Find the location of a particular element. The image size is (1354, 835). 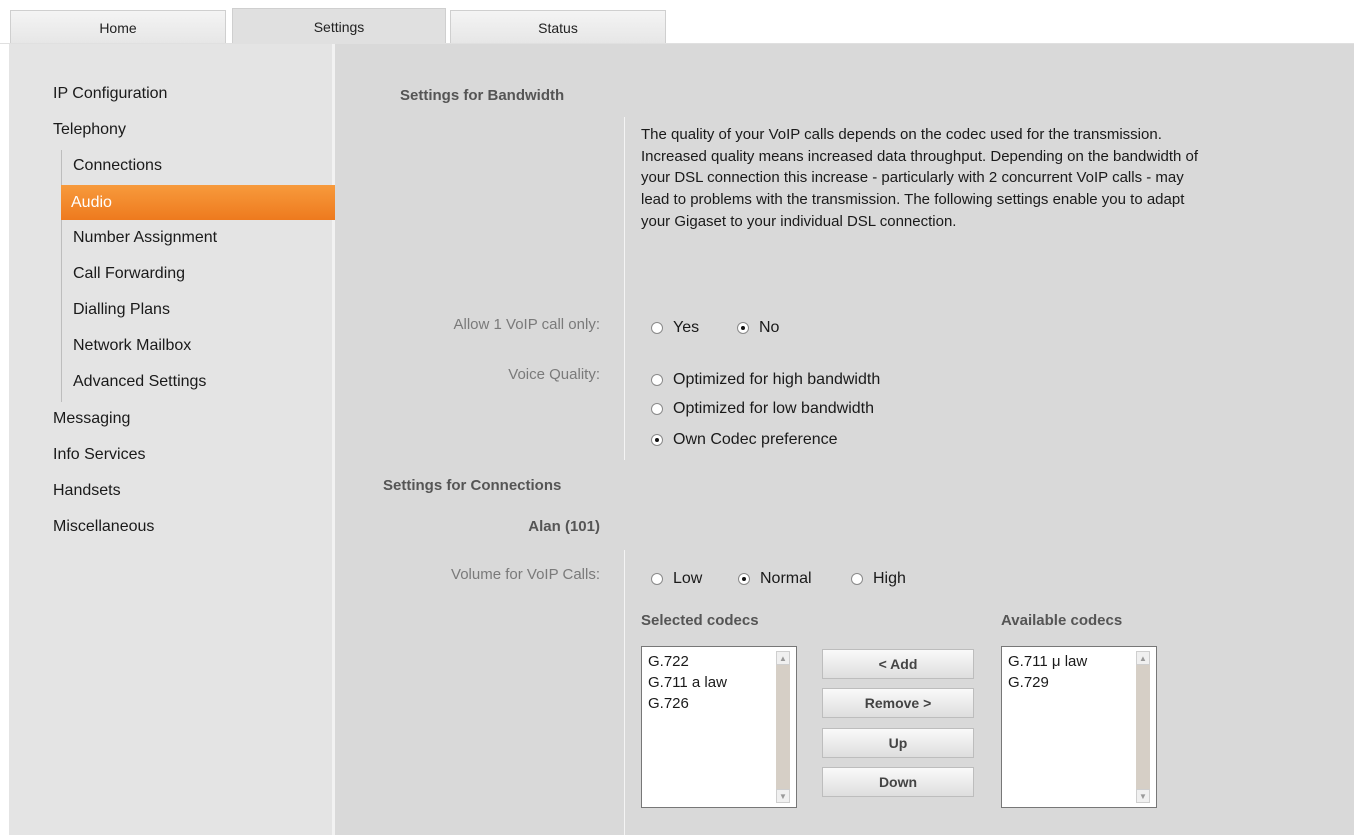

allow-one-call-no-radio: No is located at coordinates (758, 328).